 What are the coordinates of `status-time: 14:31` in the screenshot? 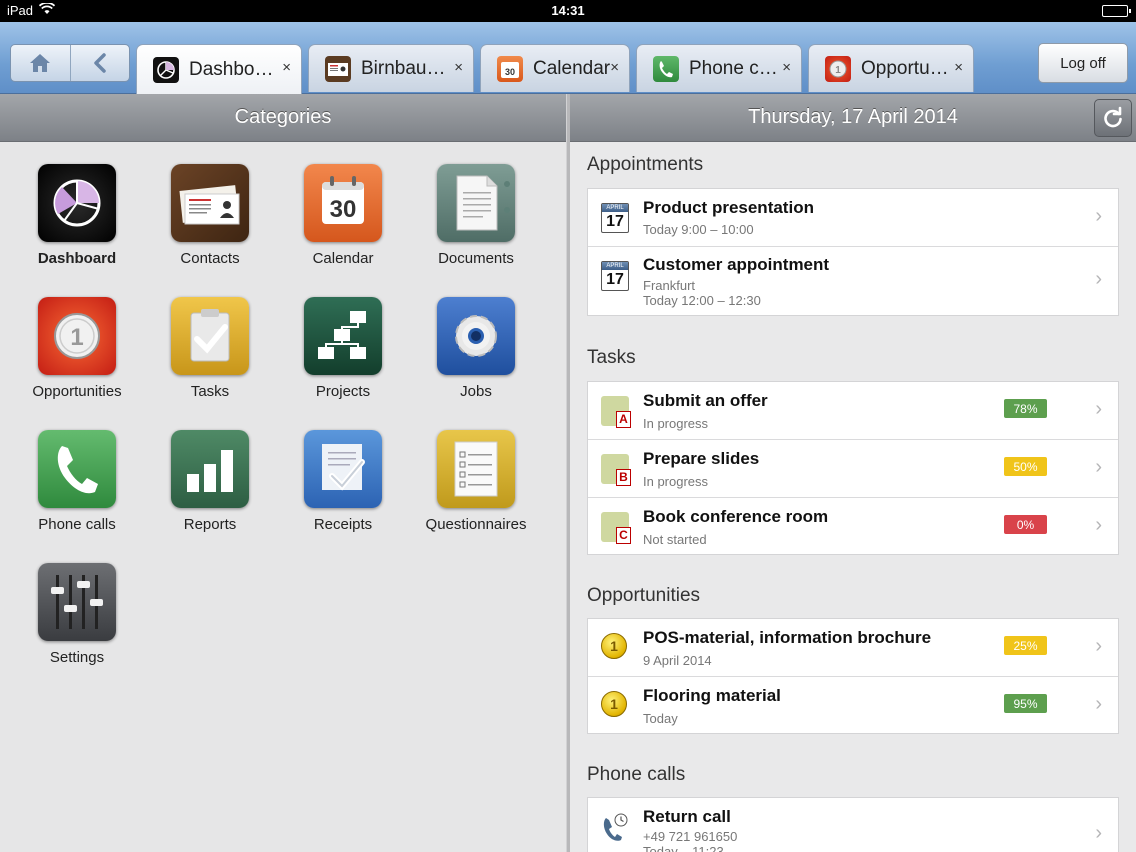 It's located at (568, 10).